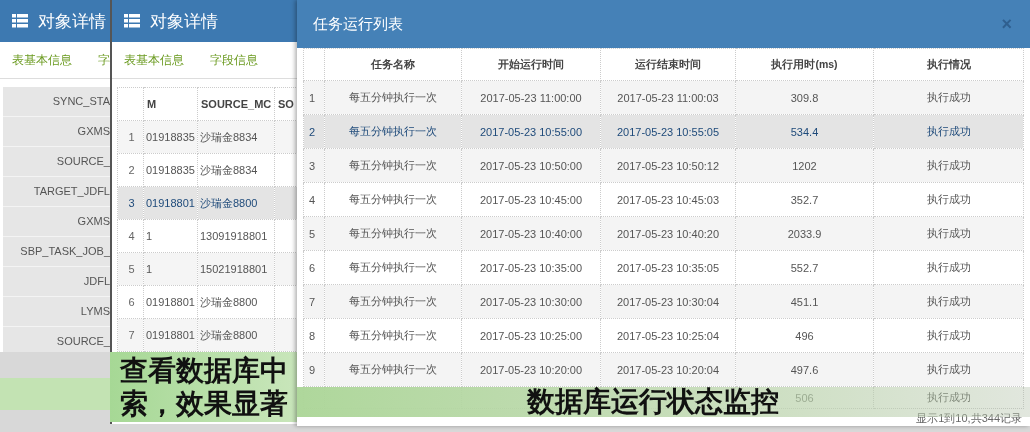 This screenshot has width=1030, height=432. What do you see at coordinates (804, 369) in the screenshot?
I see `table-cell: 497.6` at bounding box center [804, 369].